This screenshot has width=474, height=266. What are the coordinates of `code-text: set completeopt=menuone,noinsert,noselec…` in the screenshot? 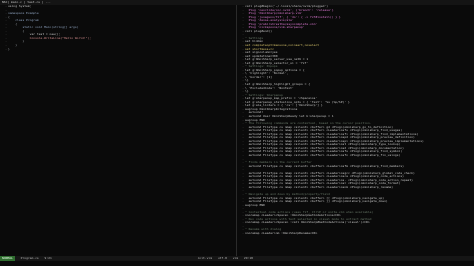 It's located at (282, 46).